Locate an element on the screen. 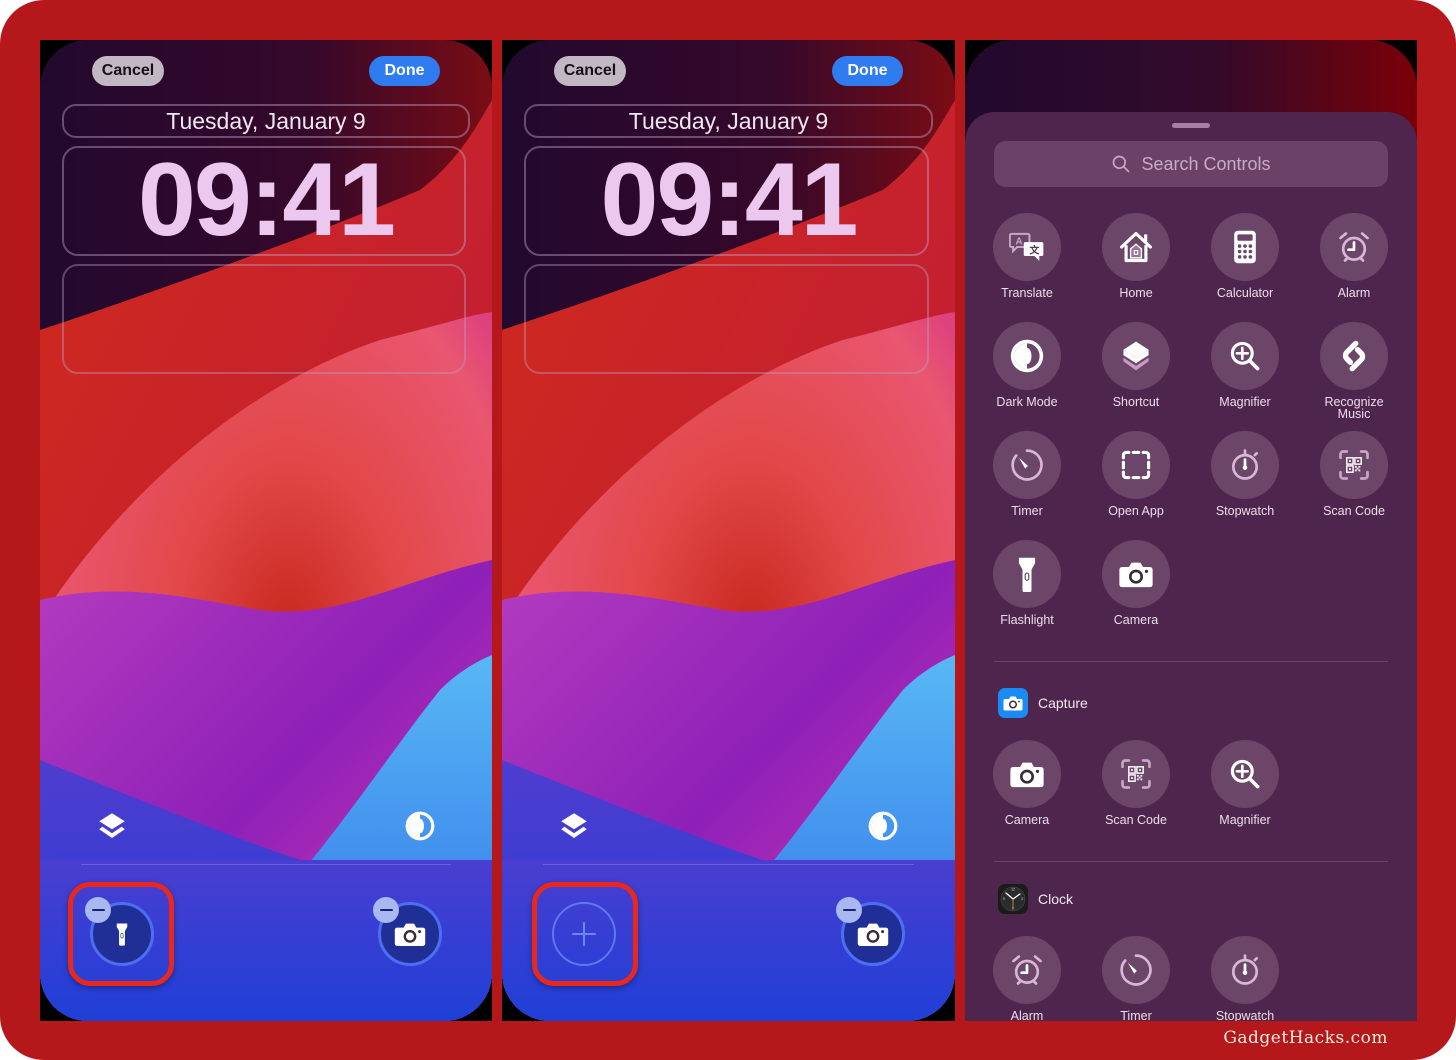  shortcut-layers-icon is located at coordinates (112, 826).